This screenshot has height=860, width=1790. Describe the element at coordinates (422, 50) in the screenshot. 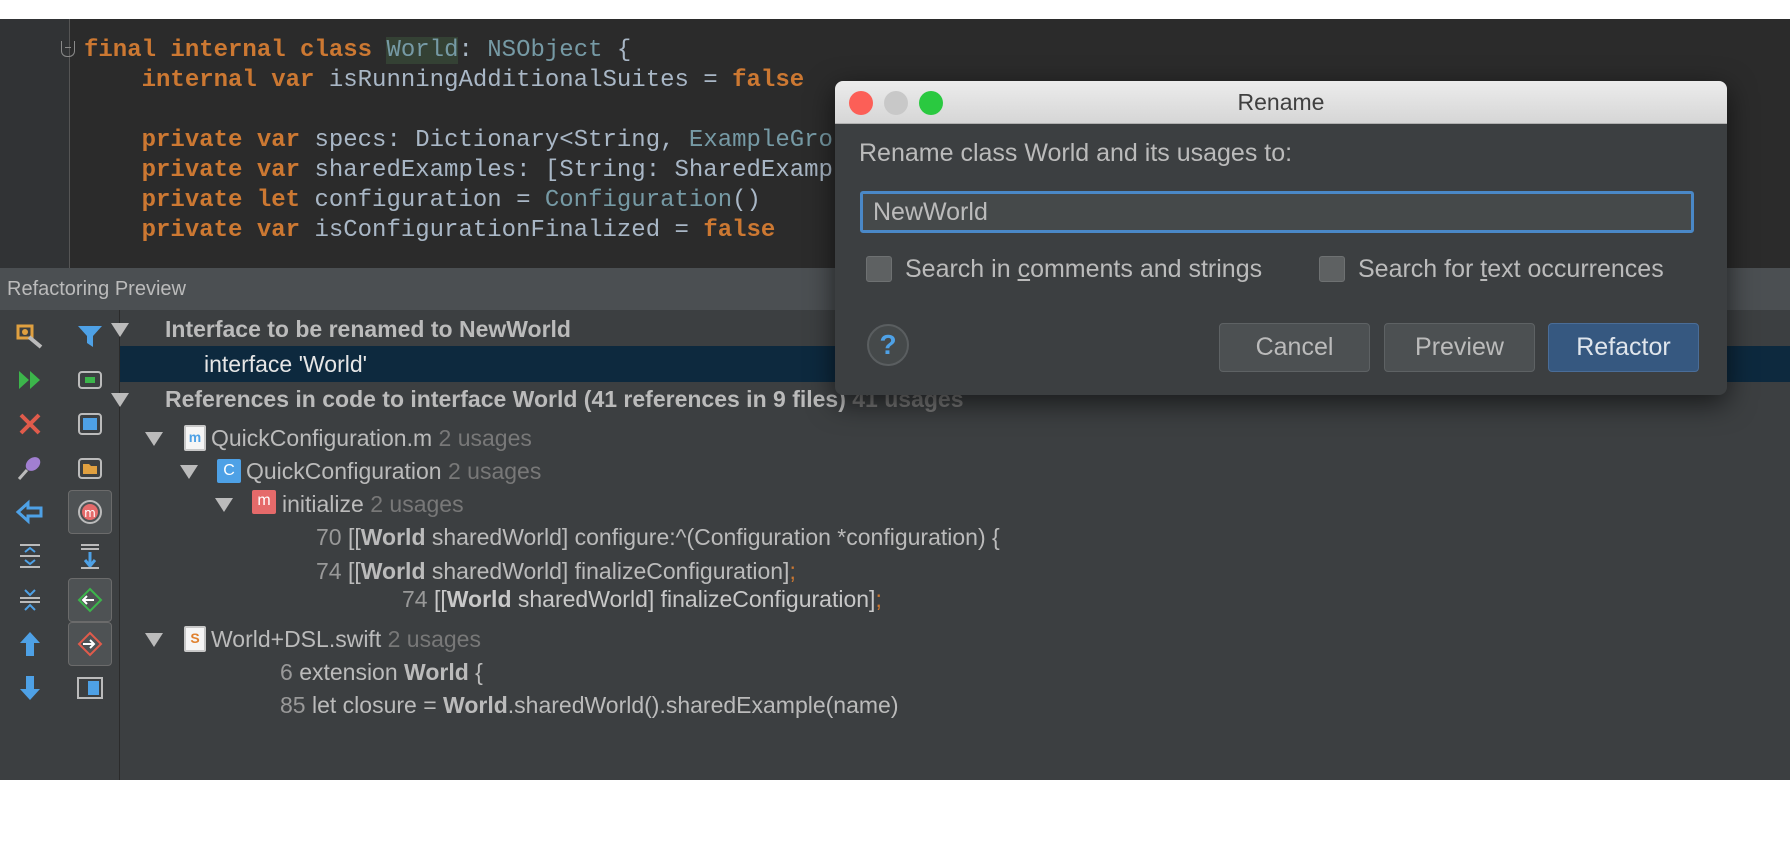

I see `code-token: World` at that location.